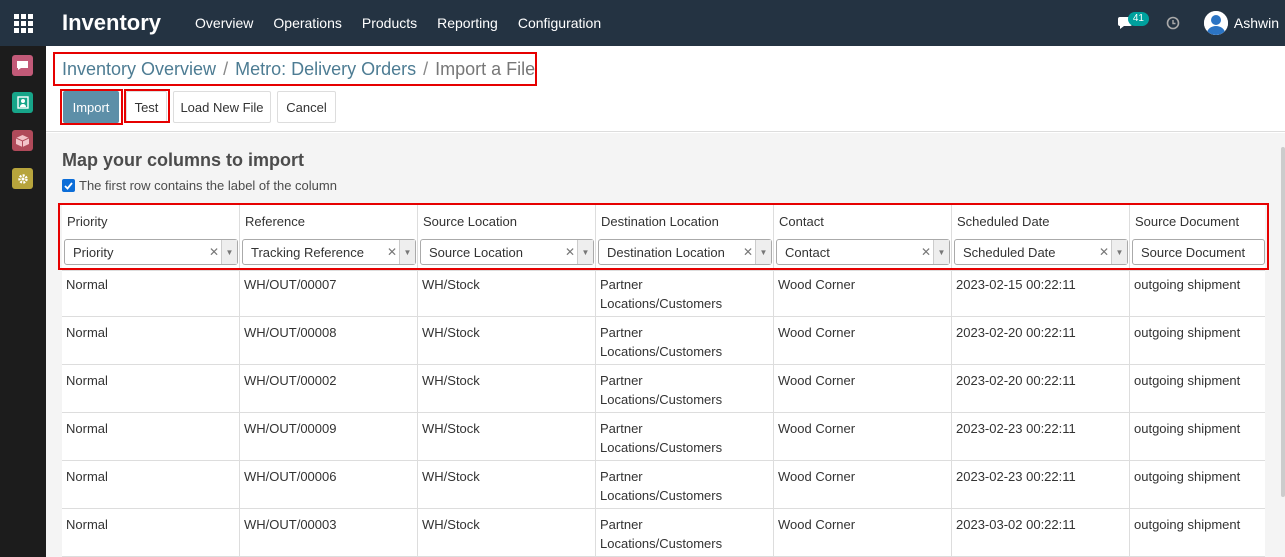 The width and height of the screenshot is (1285, 557). What do you see at coordinates (290, 284) in the screenshot?
I see `table-cell: WH/OUT/00007` at bounding box center [290, 284].